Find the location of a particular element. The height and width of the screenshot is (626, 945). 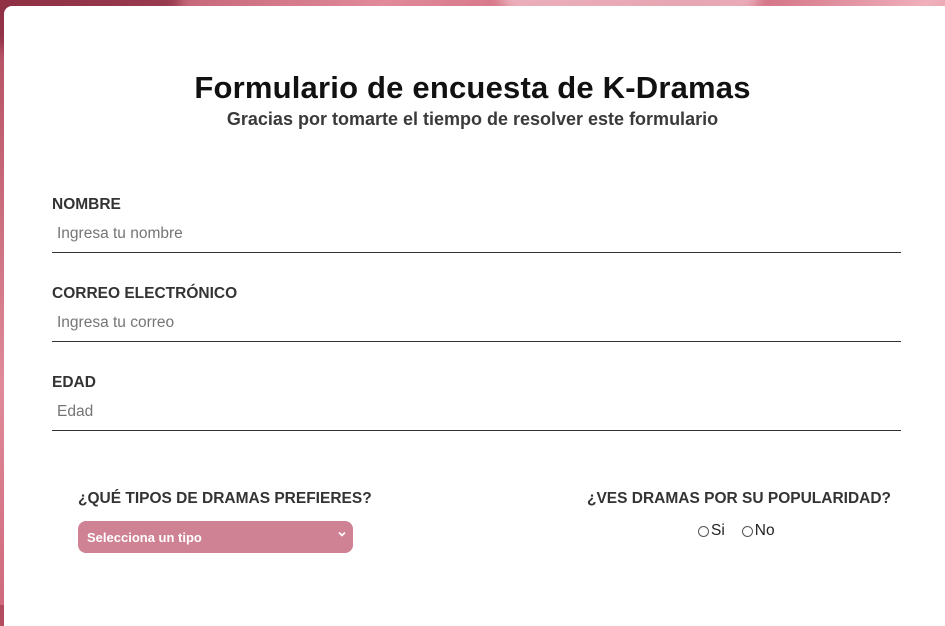

name-field-group: NOMBRE is located at coordinates (476, 224).